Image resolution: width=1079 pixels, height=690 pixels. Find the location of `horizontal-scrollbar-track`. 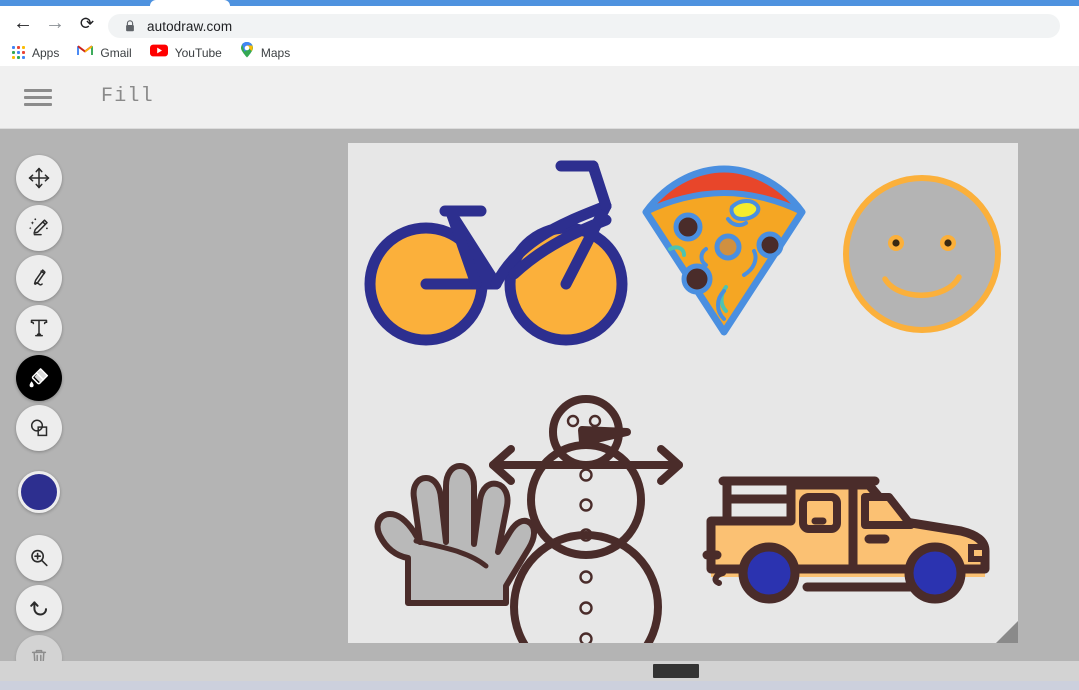

horizontal-scrollbar-track is located at coordinates (539, 671).